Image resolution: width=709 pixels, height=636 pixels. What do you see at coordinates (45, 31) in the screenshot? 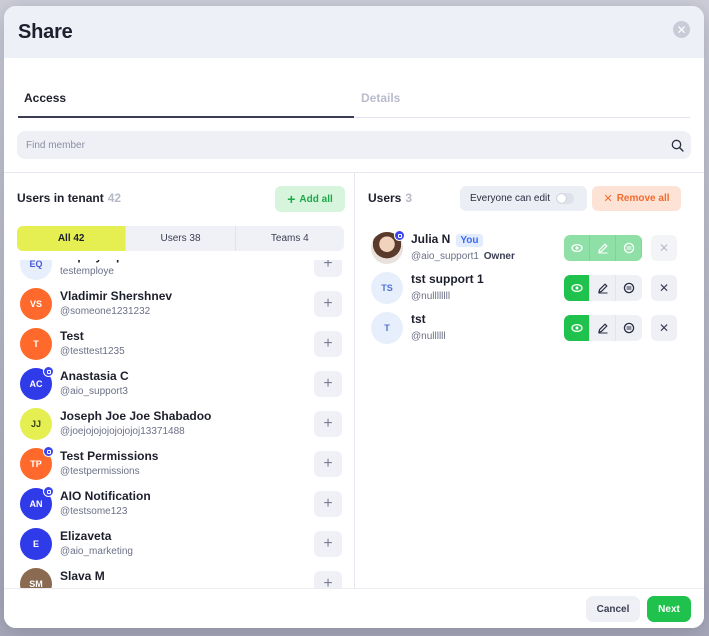
I see `dialog-title: Share` at bounding box center [45, 31].